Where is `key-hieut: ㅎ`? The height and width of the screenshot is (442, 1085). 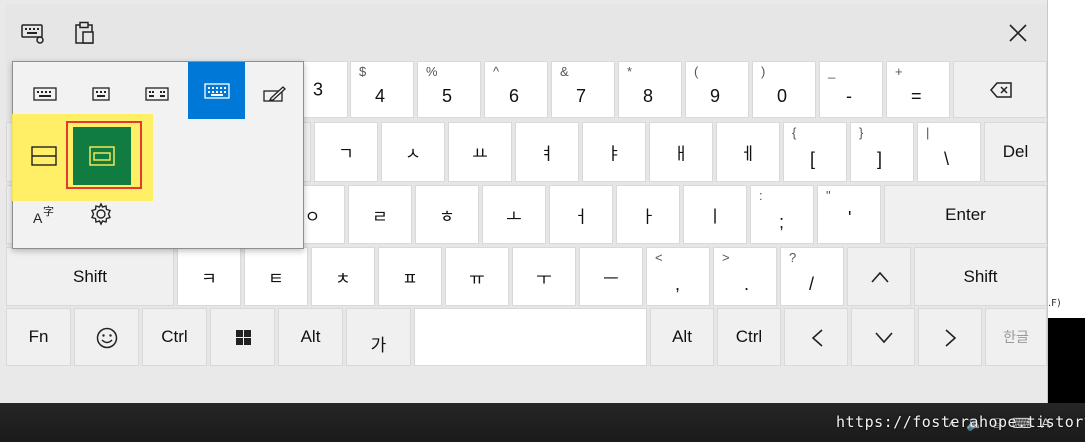
key-hieut: ㅎ is located at coordinates (447, 214).